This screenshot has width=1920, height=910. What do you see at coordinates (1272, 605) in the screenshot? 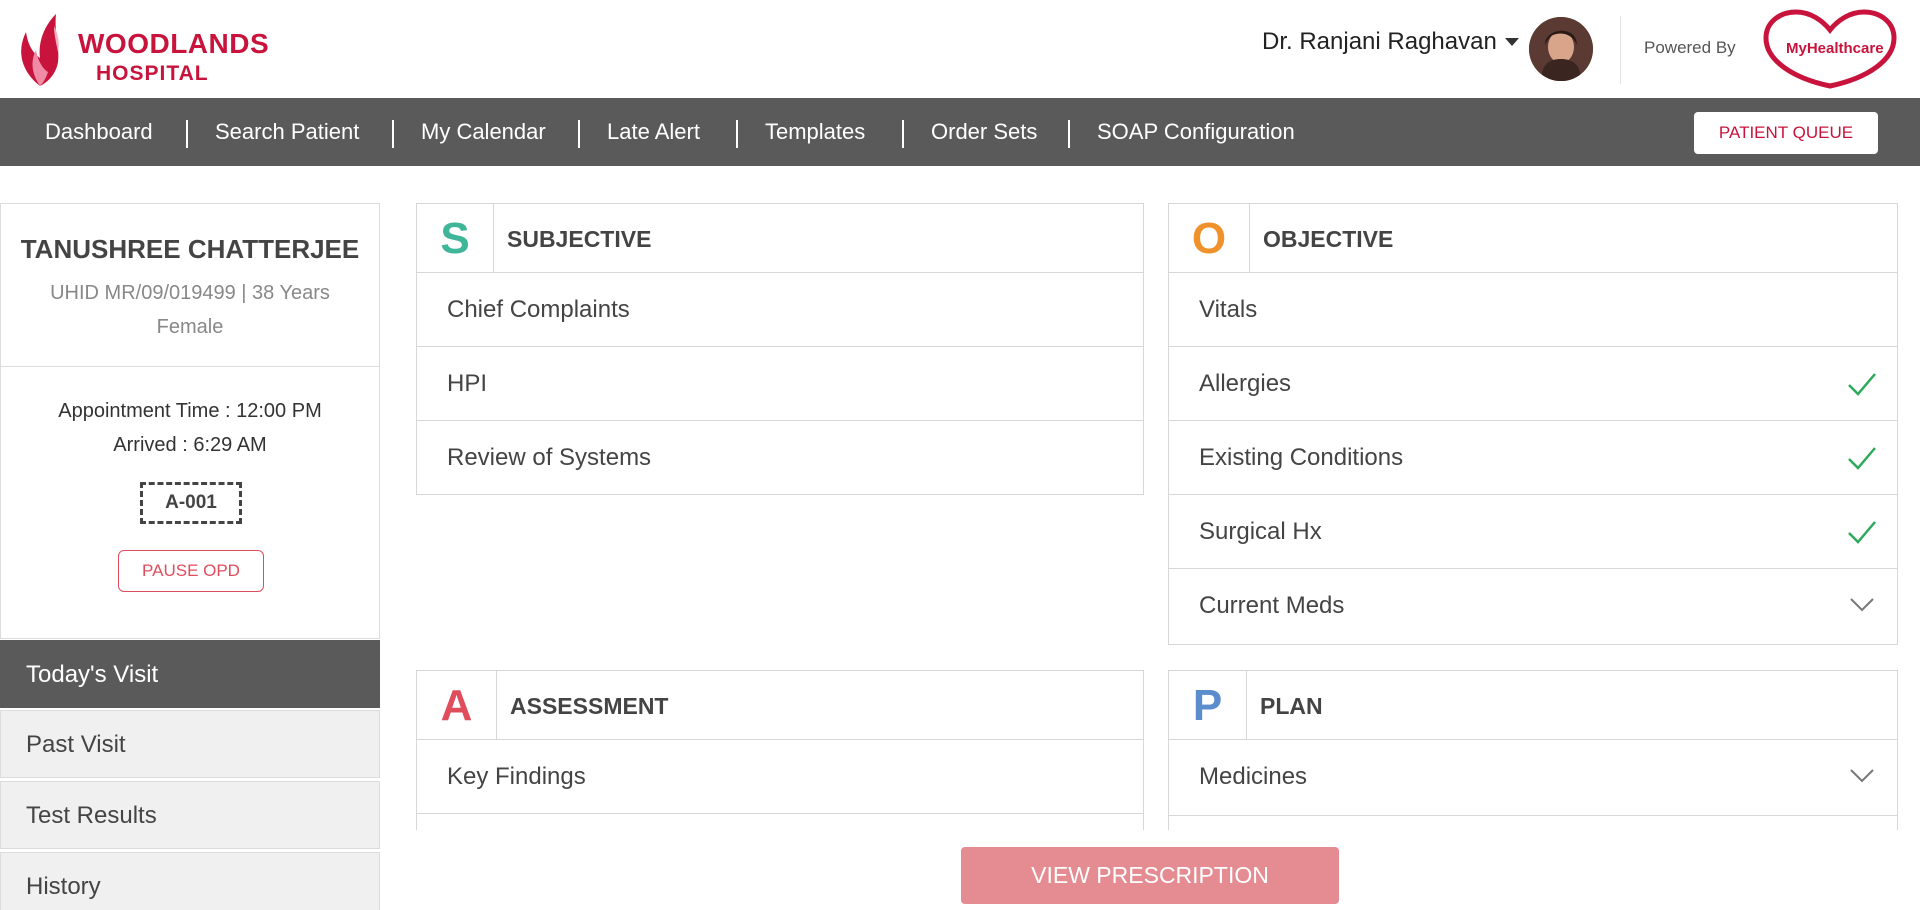
I see `row-label: Current Meds` at bounding box center [1272, 605].